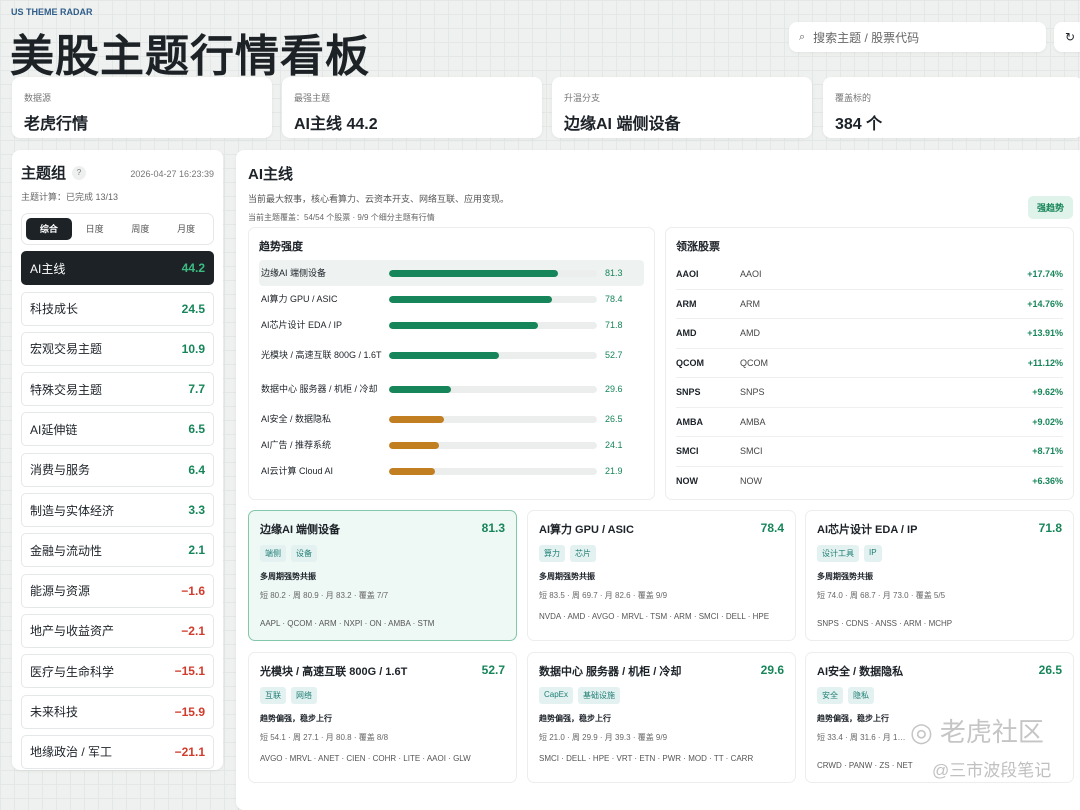  I want to click on tab-period: 周度, so click(141, 229).